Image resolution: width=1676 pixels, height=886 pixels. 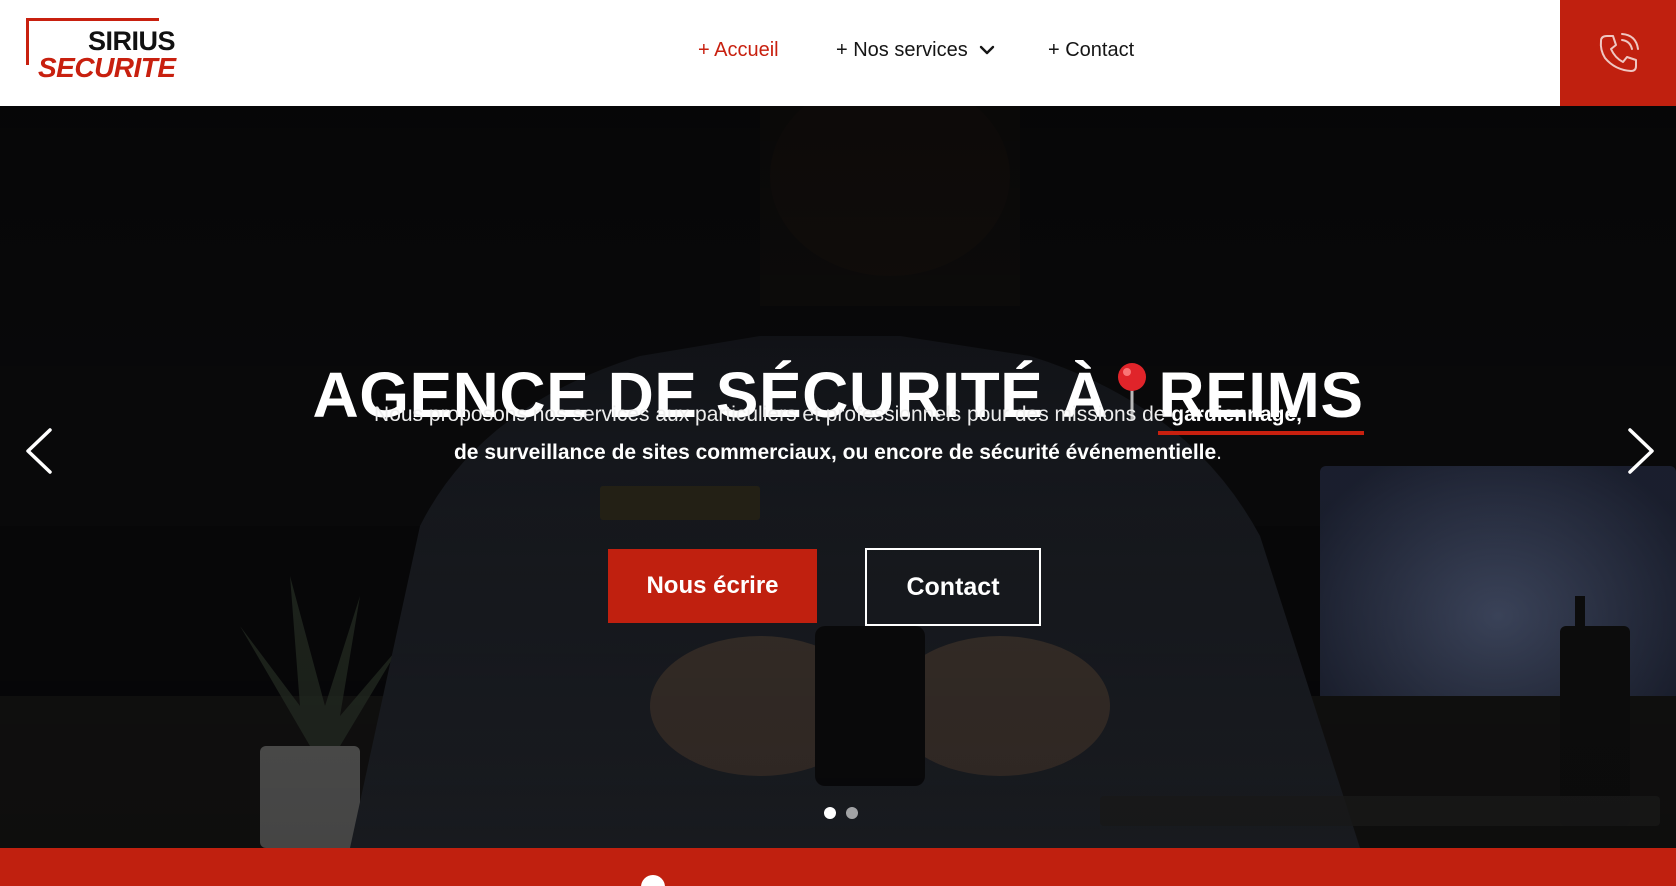 I want to click on hero-intro-end: ., so click(x=1219, y=452).